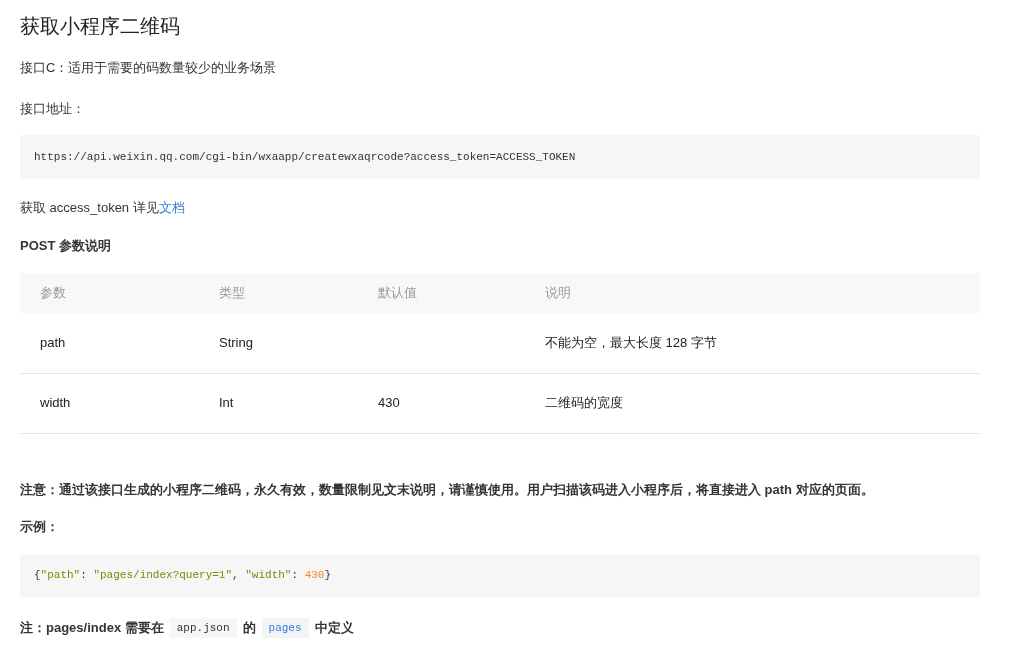  What do you see at coordinates (389, 403) in the screenshot?
I see `table-cell: 430` at bounding box center [389, 403].